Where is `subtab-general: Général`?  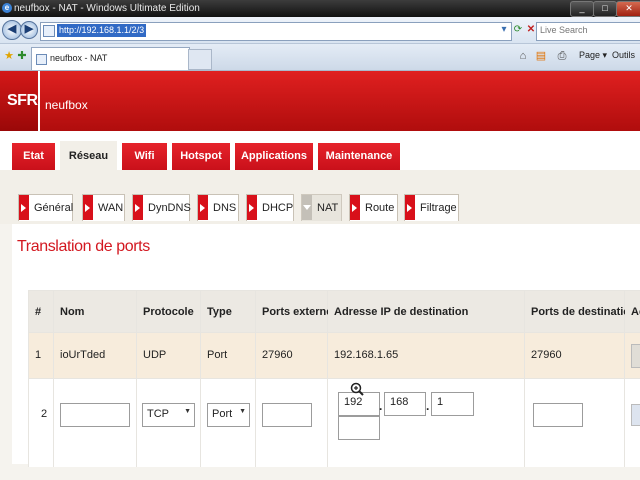 subtab-general: Général is located at coordinates (45, 207).